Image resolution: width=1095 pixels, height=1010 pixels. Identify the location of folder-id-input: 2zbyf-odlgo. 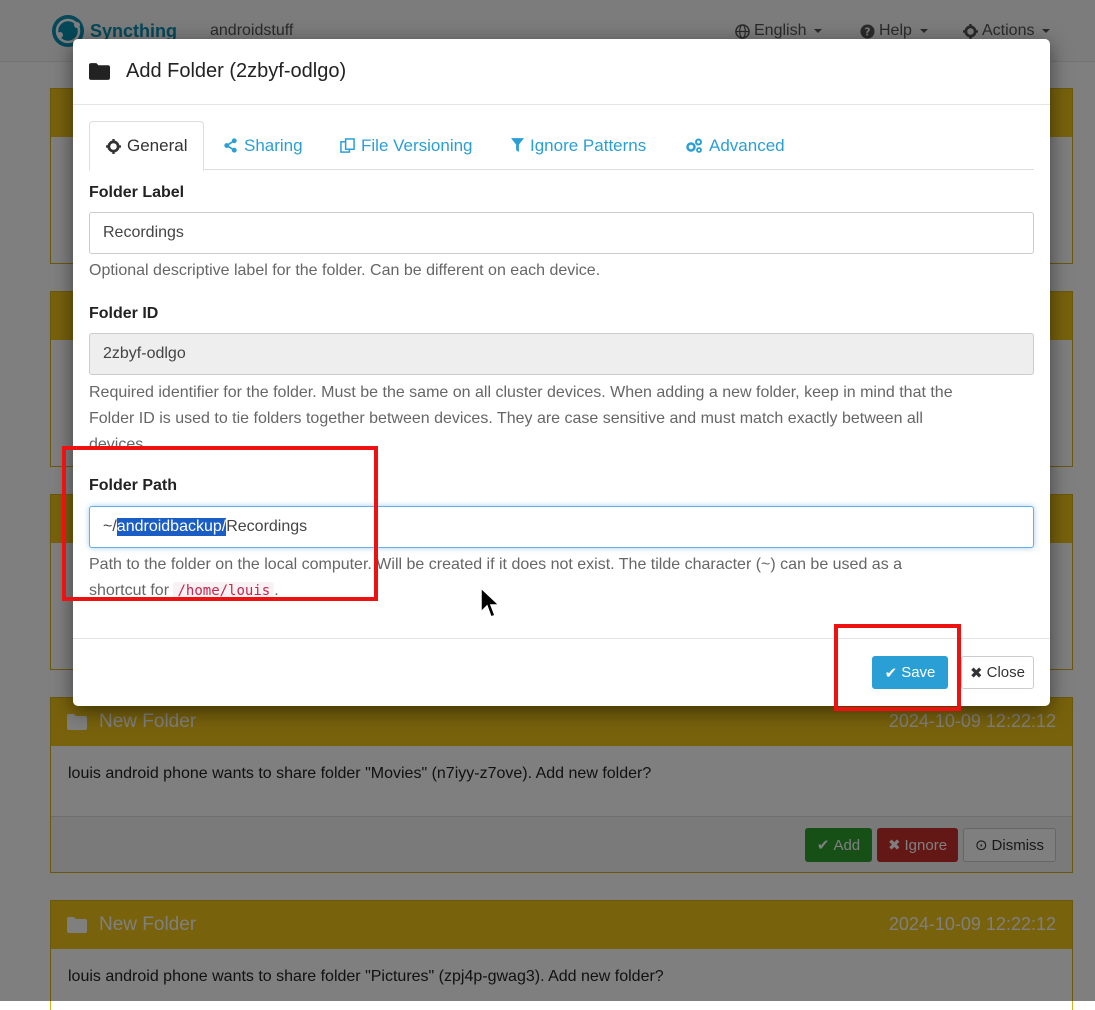
(561, 354).